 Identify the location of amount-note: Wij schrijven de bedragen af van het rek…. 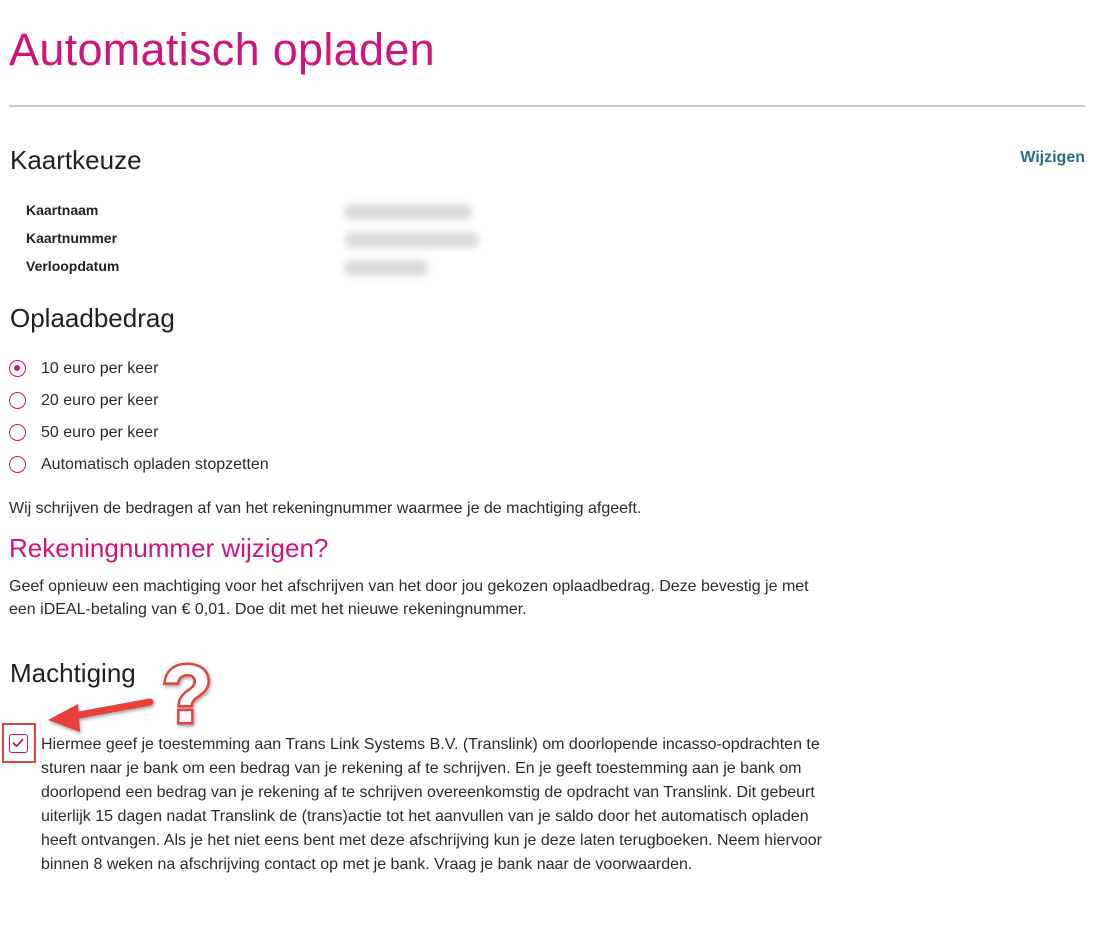
(325, 508).